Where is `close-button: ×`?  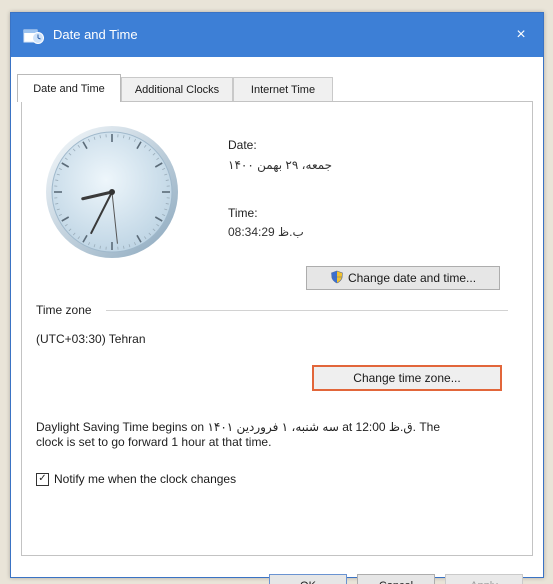 close-button: × is located at coordinates (521, 35).